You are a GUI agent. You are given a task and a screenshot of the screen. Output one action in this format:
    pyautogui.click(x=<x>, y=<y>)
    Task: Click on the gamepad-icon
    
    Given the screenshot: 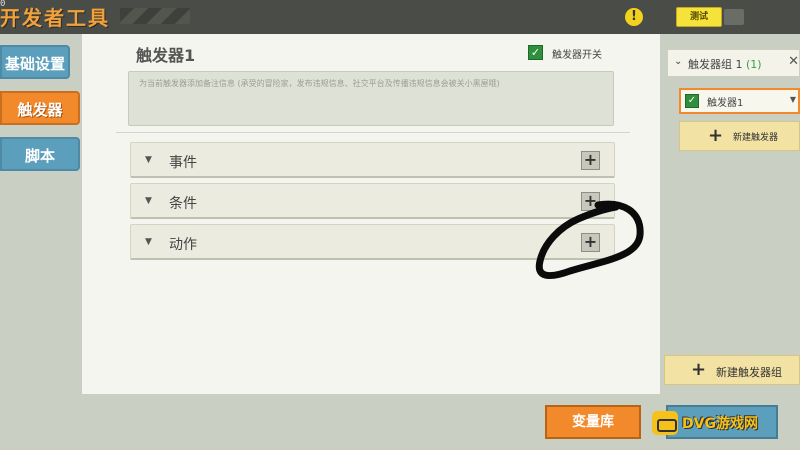 What is the action you would take?
    pyautogui.click(x=665, y=423)
    